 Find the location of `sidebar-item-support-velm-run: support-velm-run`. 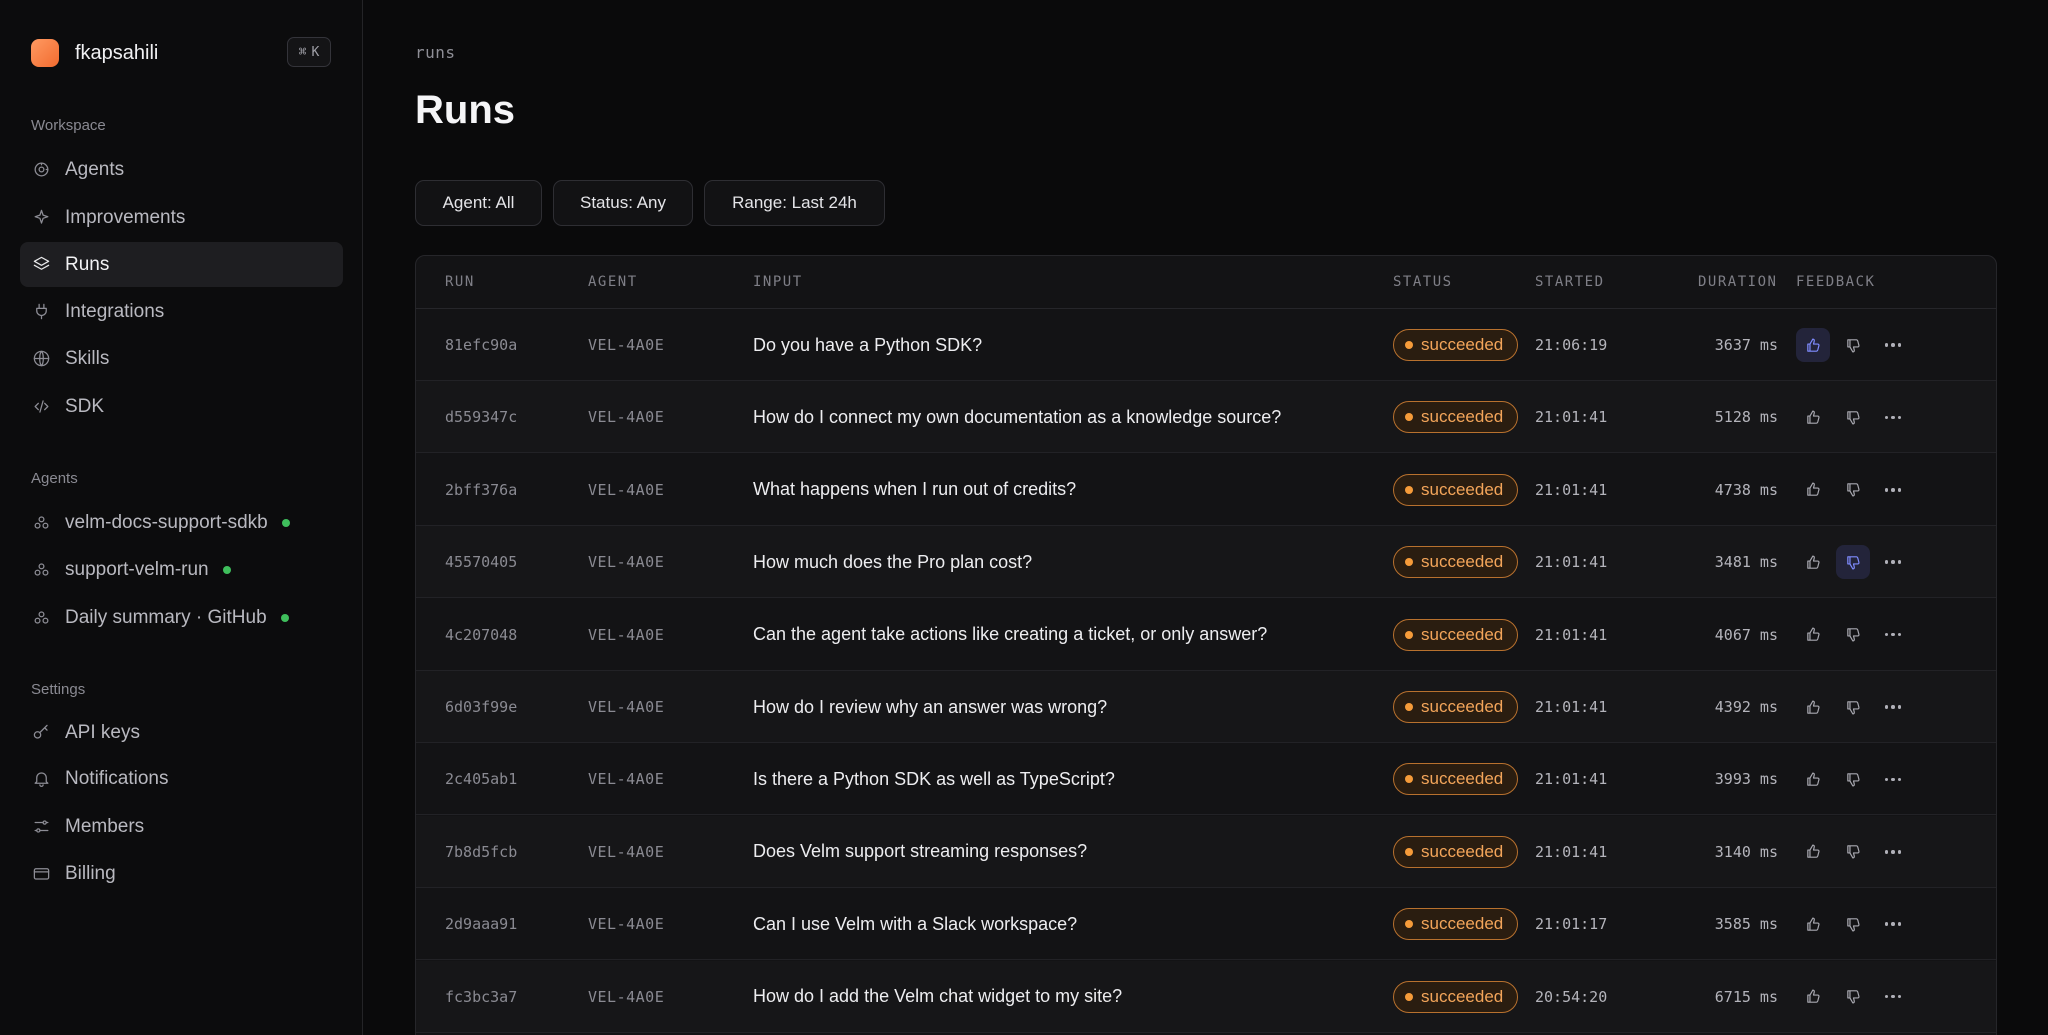

sidebar-item-support-velm-run: support-velm-run is located at coordinates (181, 569).